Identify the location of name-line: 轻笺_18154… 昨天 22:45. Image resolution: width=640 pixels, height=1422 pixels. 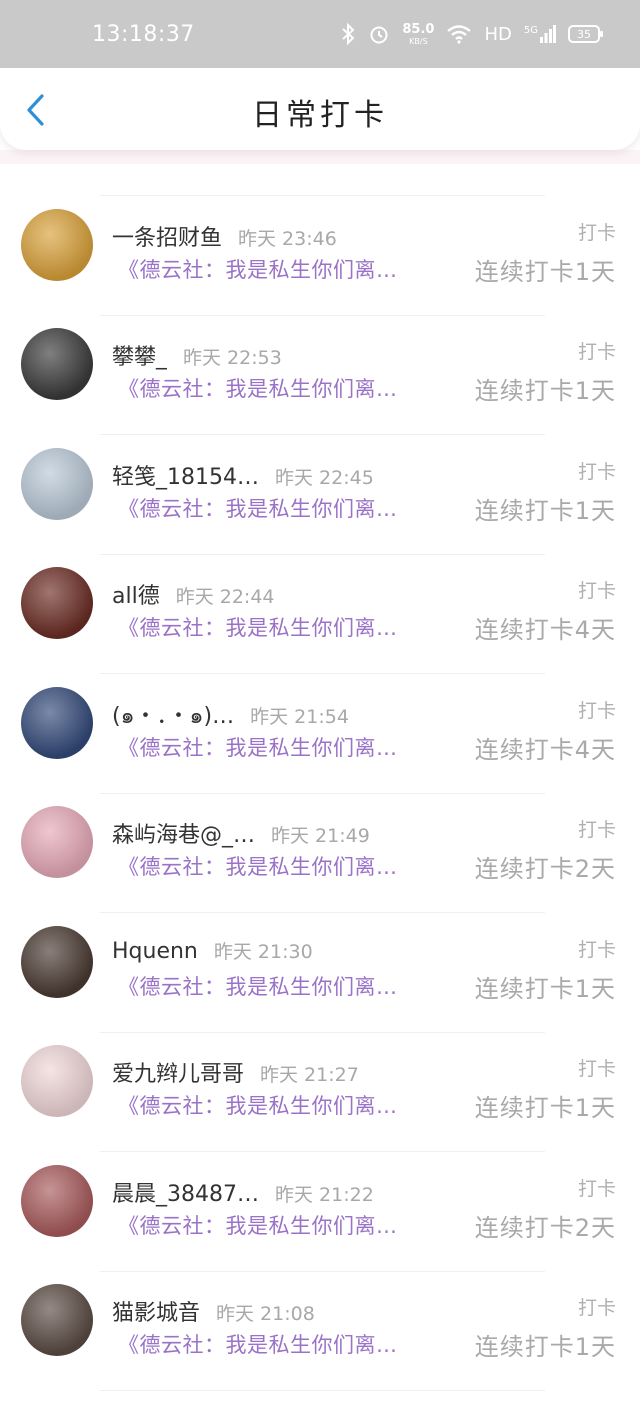
(243, 475).